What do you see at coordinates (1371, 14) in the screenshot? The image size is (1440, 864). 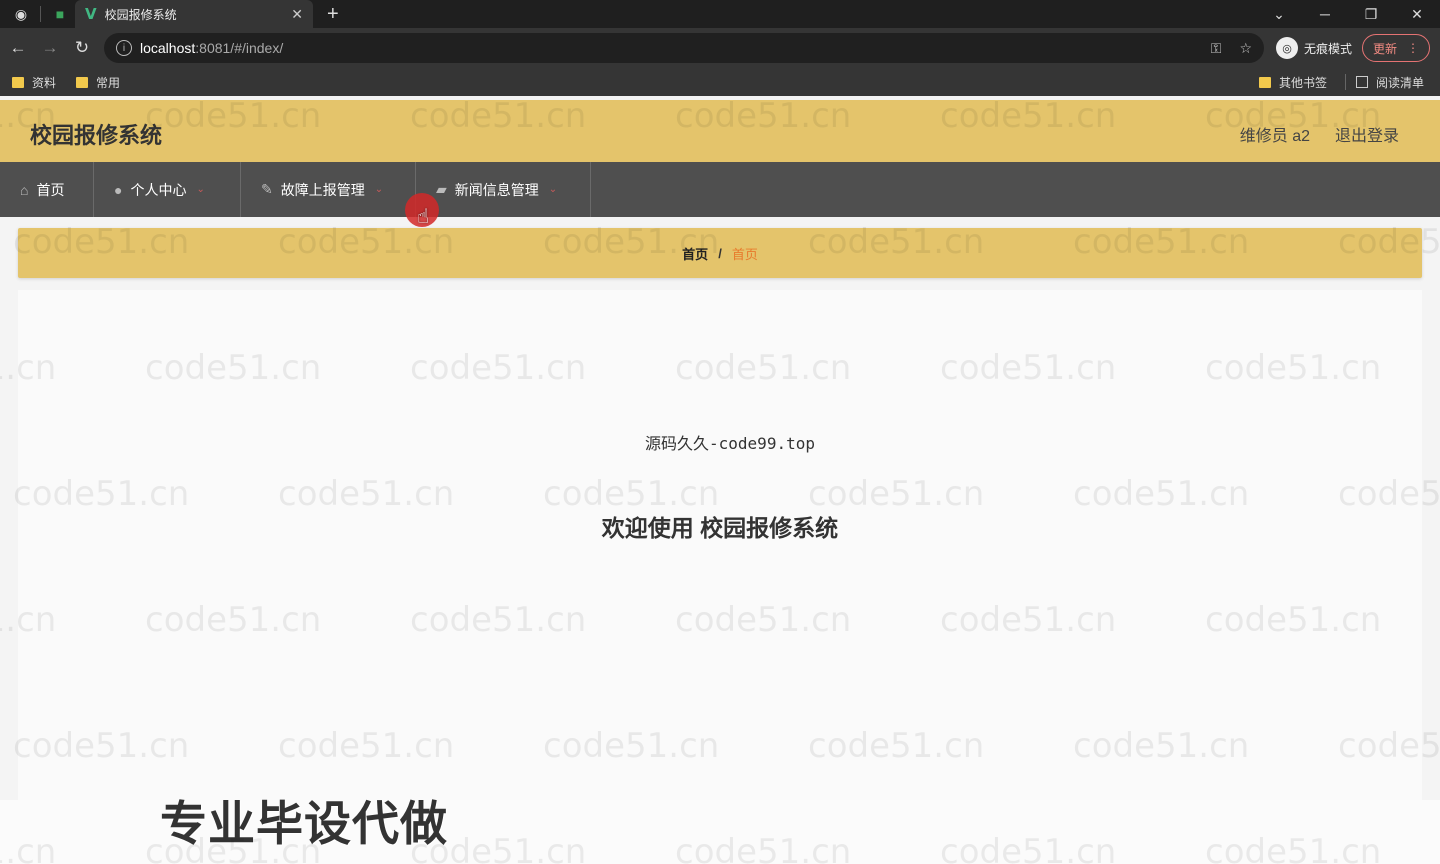 I see `restore-button: ❐` at bounding box center [1371, 14].